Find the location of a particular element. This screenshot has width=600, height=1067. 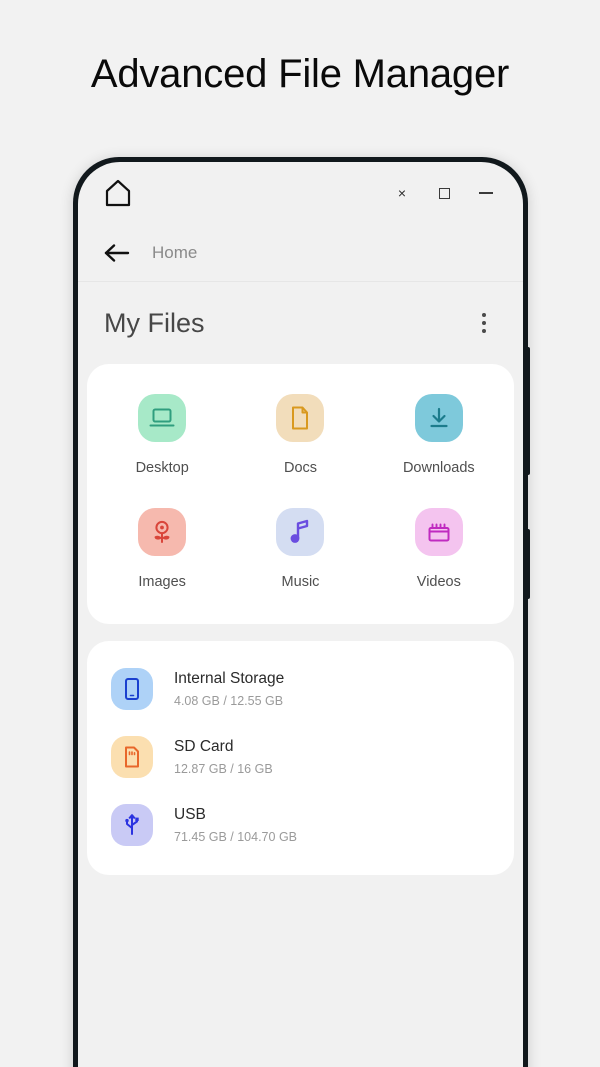

shortcut-label: Docs is located at coordinates (300, 468).